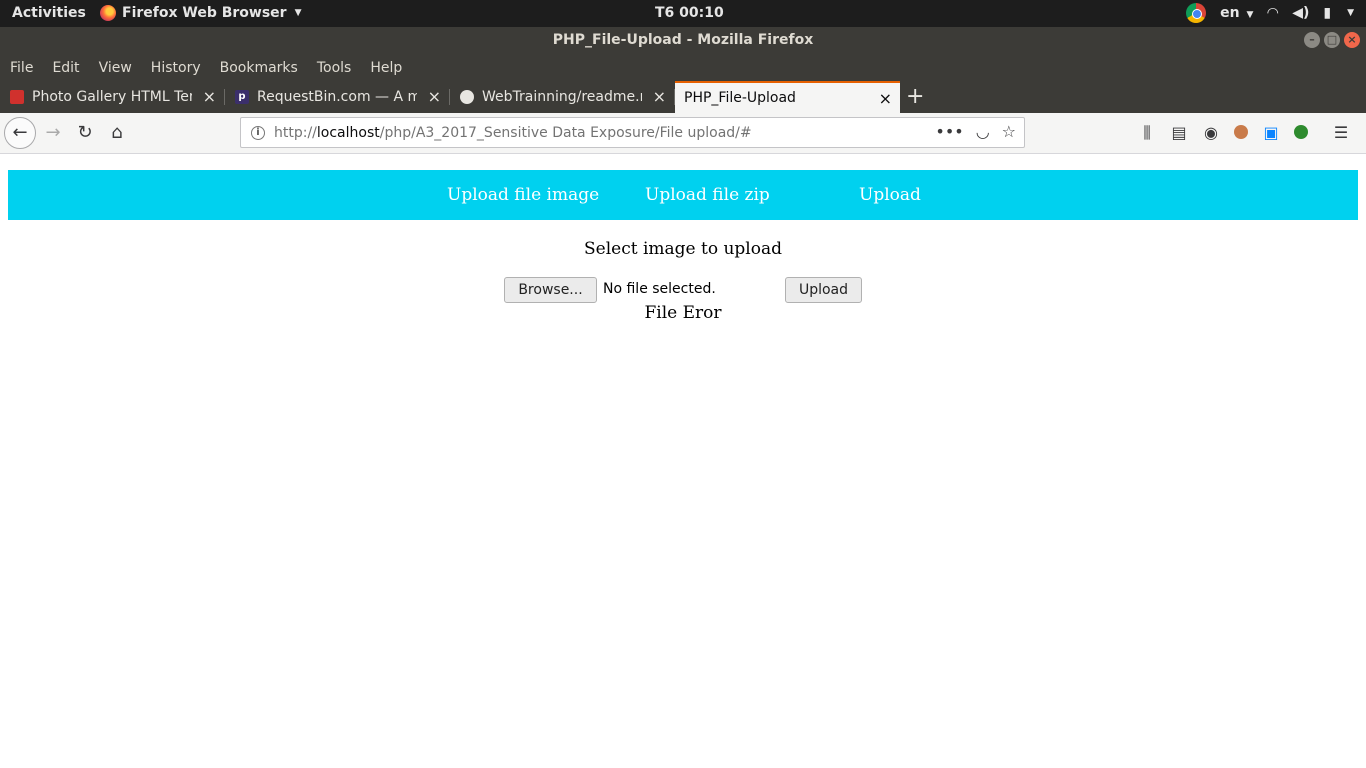  I want to click on tab-php-file-upload: PHP_File-Upload ×, so click(787, 97).